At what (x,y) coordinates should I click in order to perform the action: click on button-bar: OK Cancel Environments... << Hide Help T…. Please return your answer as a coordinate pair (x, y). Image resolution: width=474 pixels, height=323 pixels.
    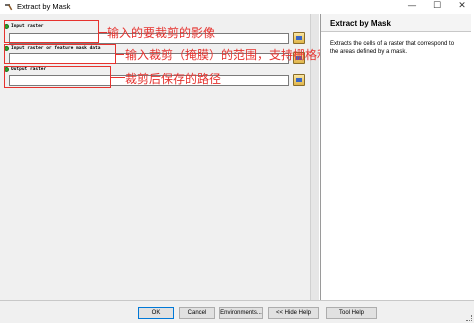
    Looking at the image, I should click on (237, 311).